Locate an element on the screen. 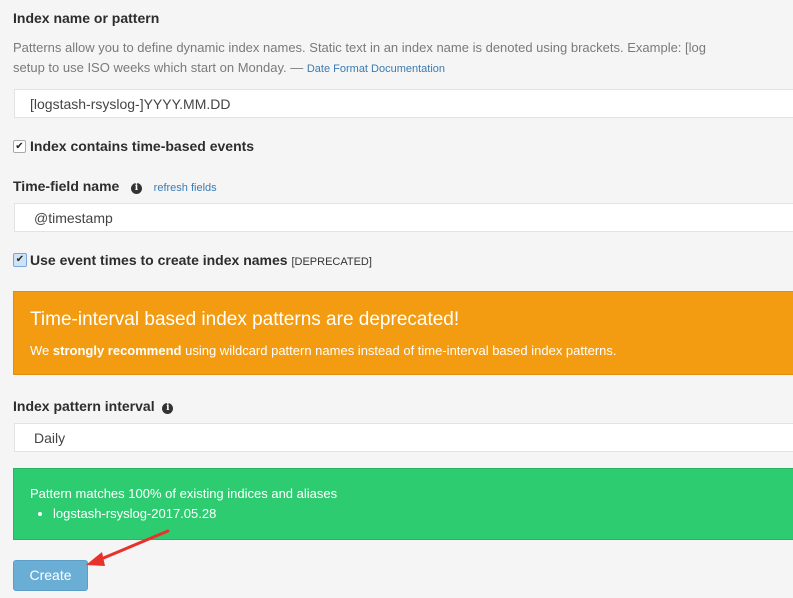  interval-label: Index pattern interval is located at coordinates (84, 406).